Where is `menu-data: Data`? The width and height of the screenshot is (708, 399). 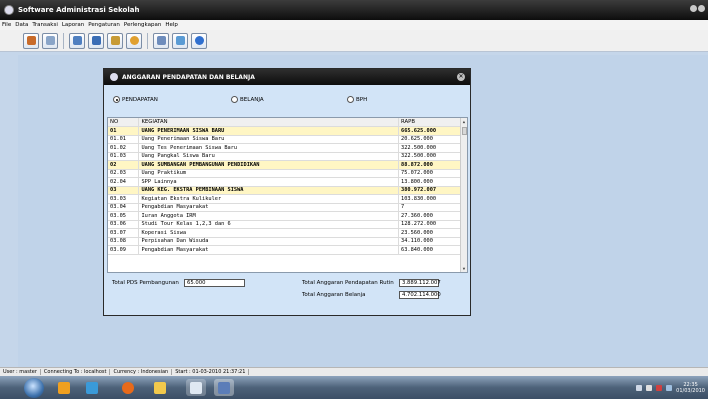
menu-data: Data is located at coordinates (21, 25).